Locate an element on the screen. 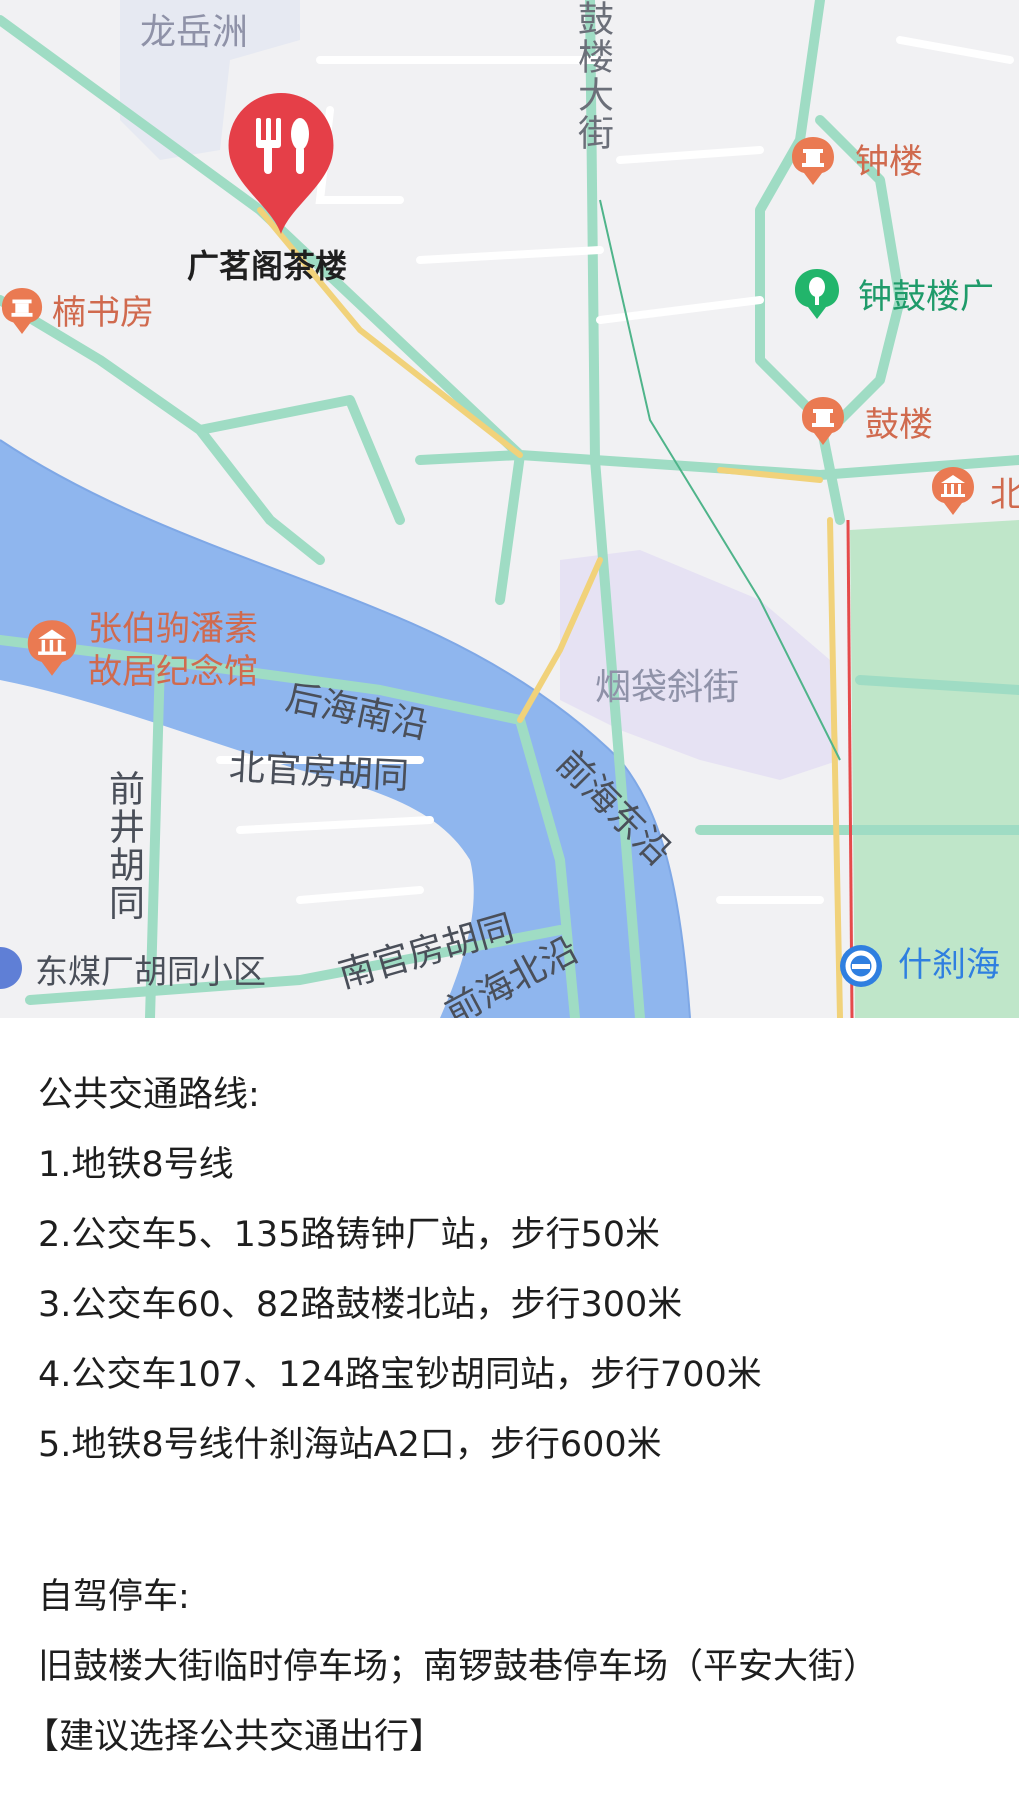 The image size is (1019, 1811). subway-icon is located at coordinates (861, 966).